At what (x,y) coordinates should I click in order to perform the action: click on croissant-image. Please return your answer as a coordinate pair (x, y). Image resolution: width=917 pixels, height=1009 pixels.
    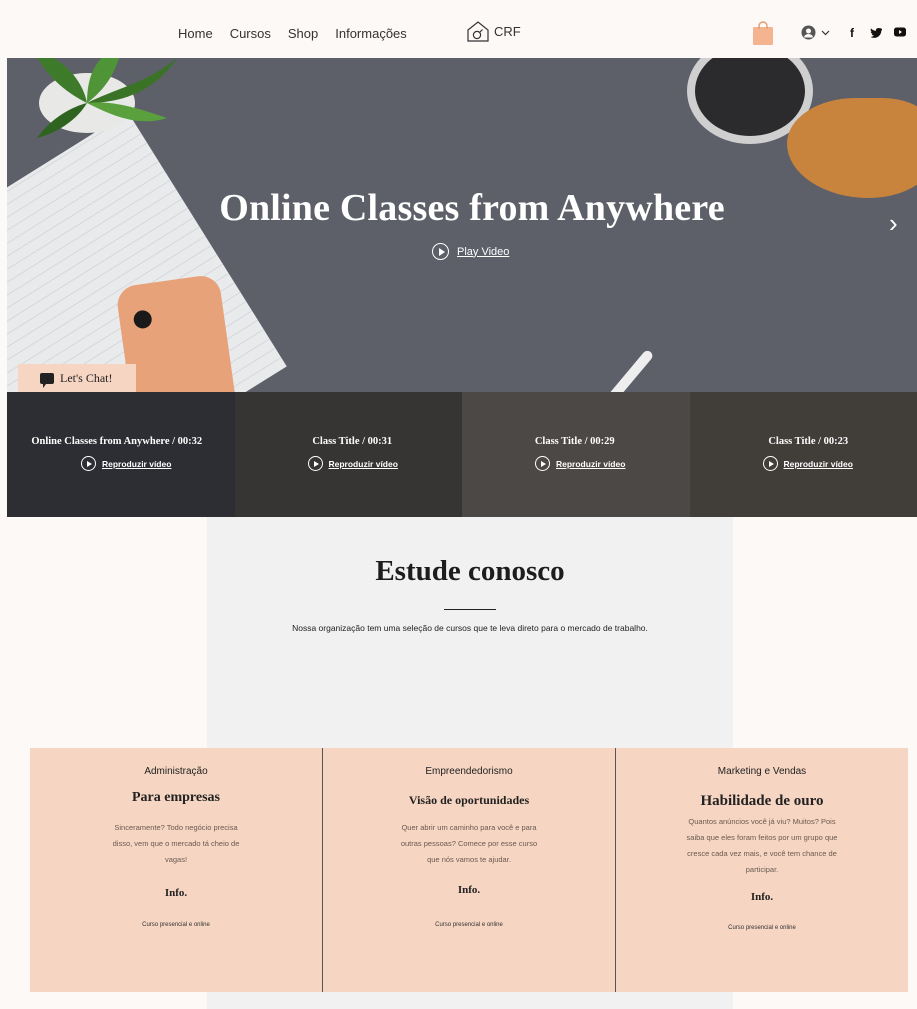
    Looking at the image, I should click on (852, 148).